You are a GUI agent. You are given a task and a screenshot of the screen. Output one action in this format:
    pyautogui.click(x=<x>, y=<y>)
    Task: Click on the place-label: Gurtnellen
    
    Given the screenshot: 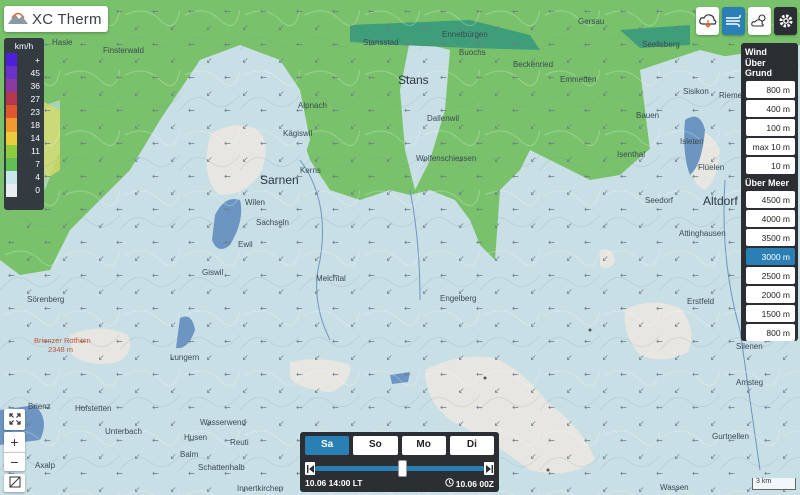 What is the action you would take?
    pyautogui.click(x=730, y=436)
    